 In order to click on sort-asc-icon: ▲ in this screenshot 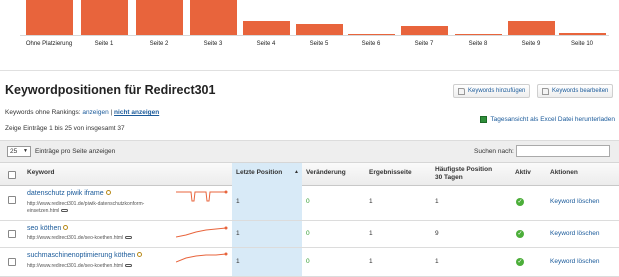, I will do `click(296, 172)`.